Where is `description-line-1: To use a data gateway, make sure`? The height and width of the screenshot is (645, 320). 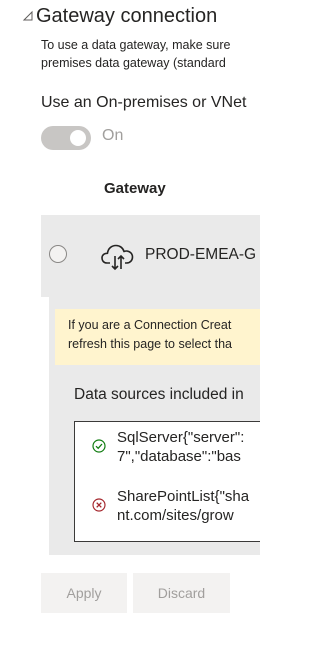 description-line-1: To use a data gateway, make sure is located at coordinates (136, 45).